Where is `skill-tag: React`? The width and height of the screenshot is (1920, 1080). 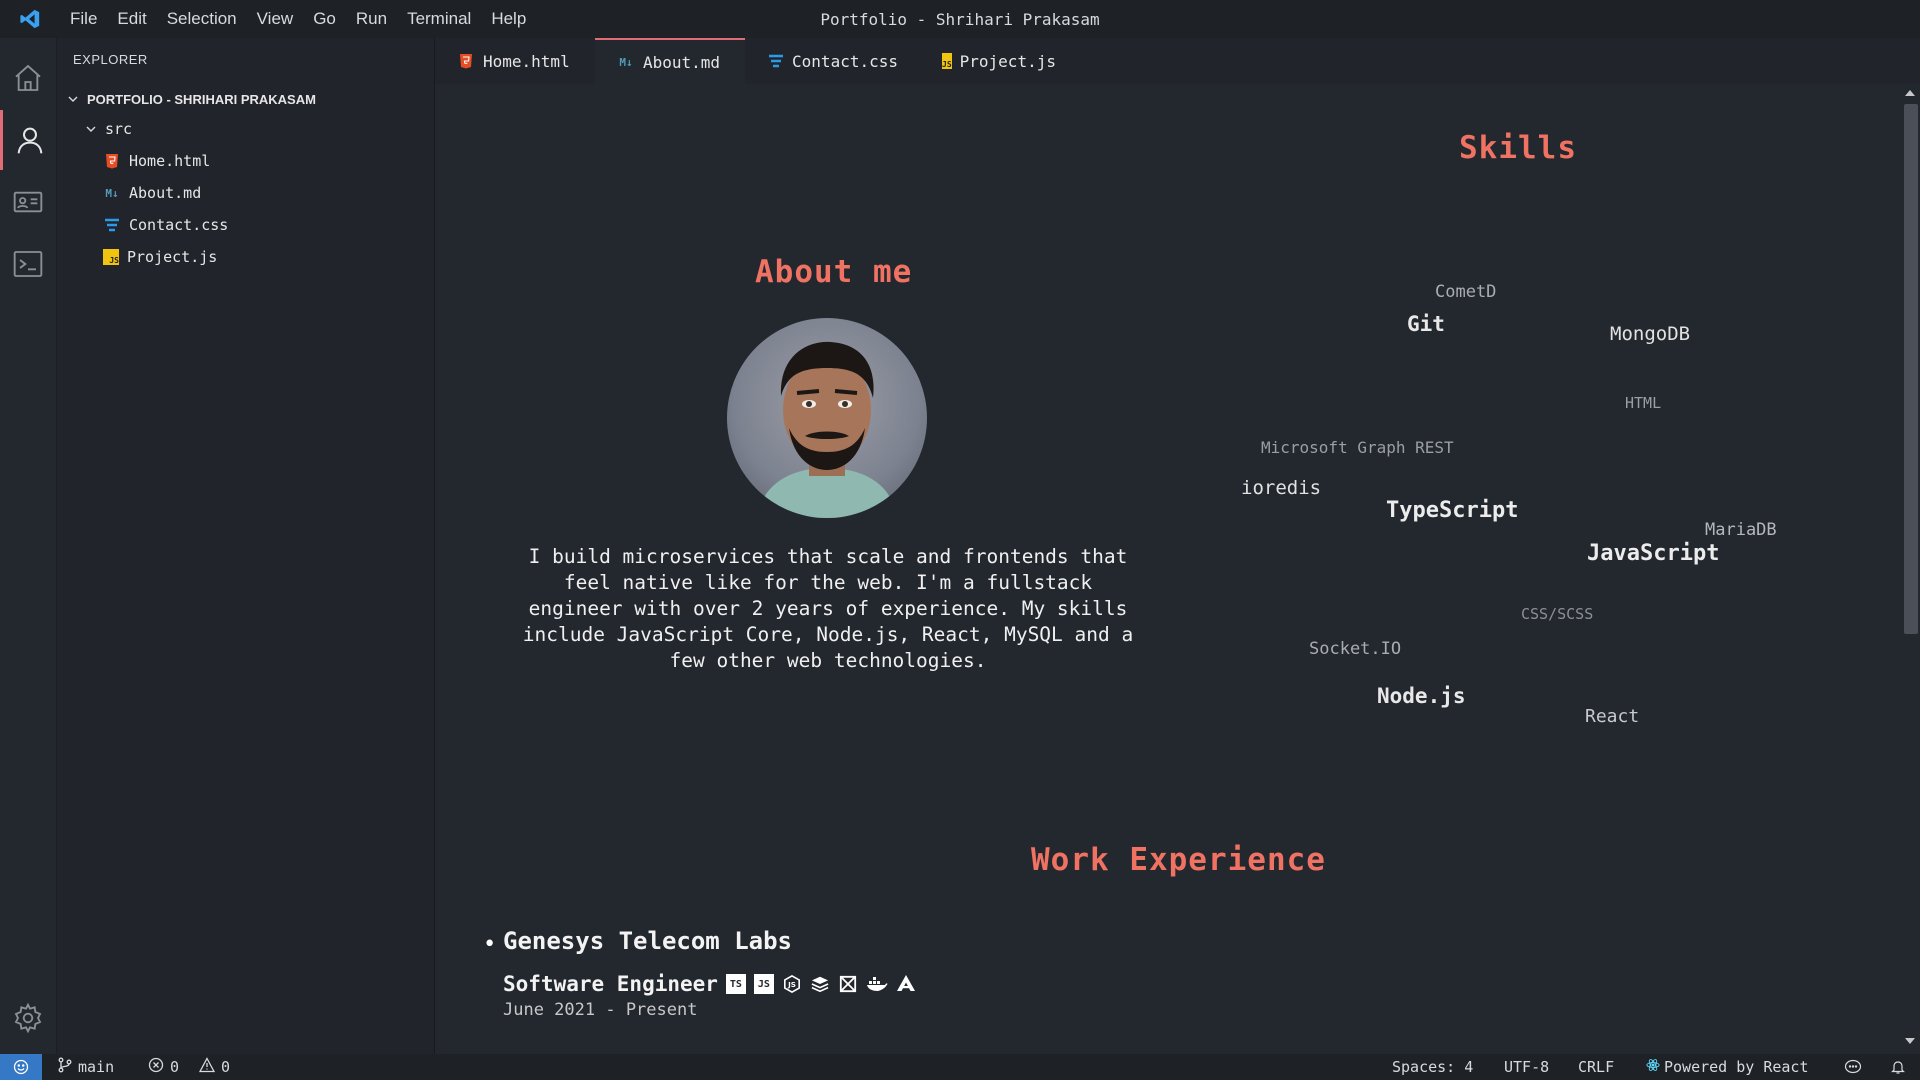 skill-tag: React is located at coordinates (1612, 716).